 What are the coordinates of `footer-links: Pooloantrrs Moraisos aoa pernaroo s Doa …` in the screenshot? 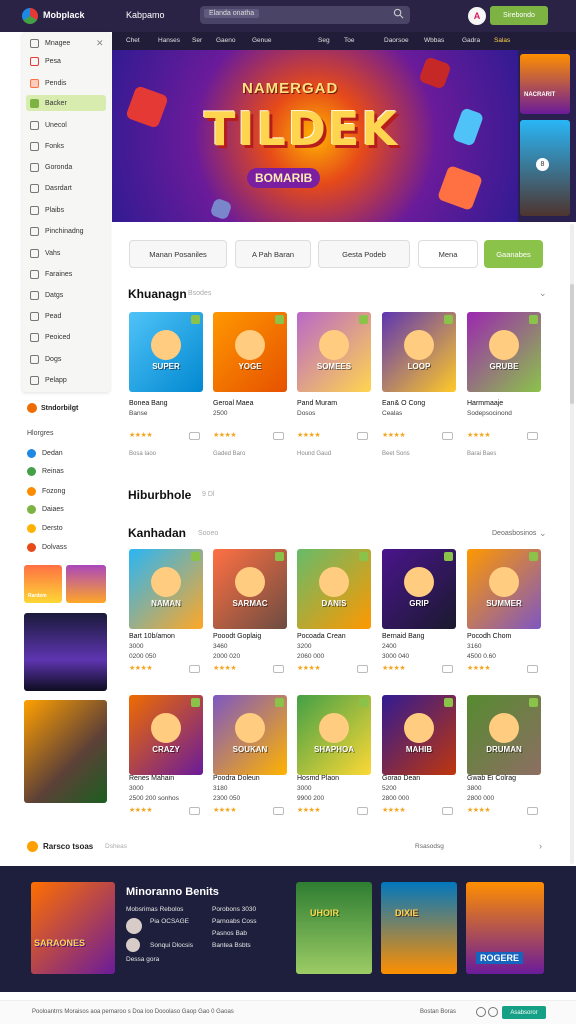 It's located at (133, 1012).